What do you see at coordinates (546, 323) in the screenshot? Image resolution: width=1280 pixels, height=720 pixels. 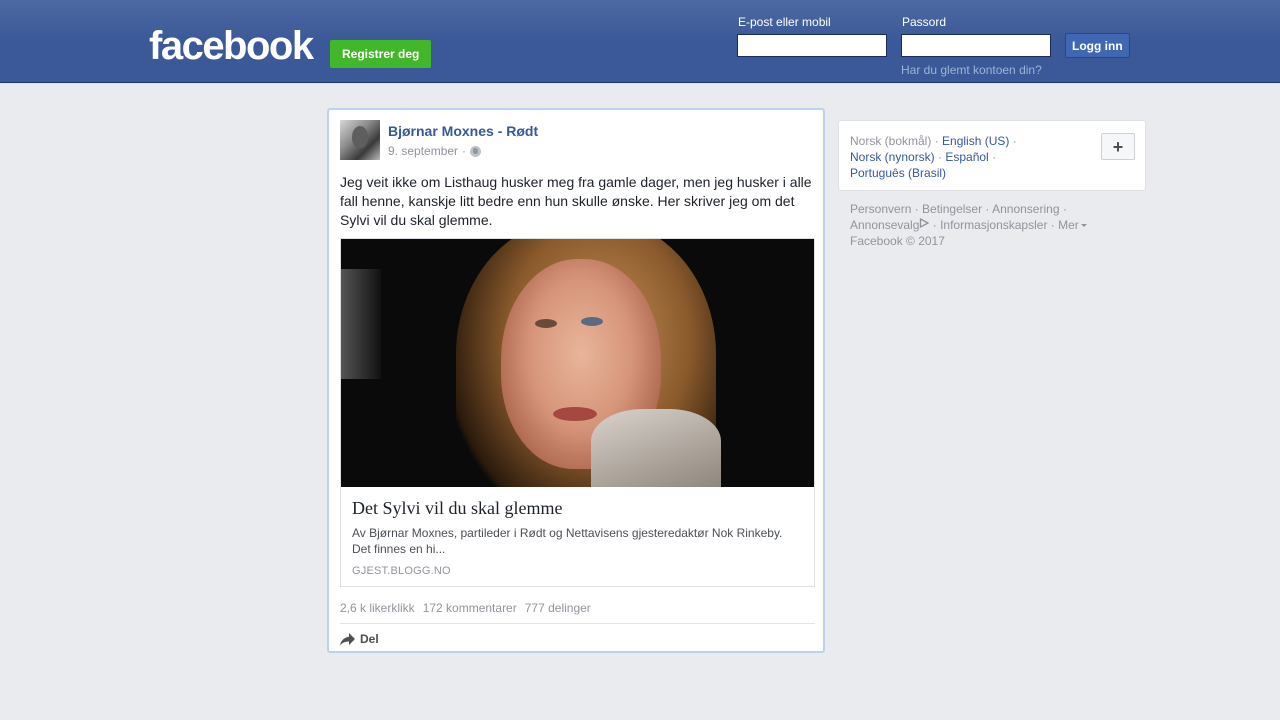 I see `image-eye-left` at bounding box center [546, 323].